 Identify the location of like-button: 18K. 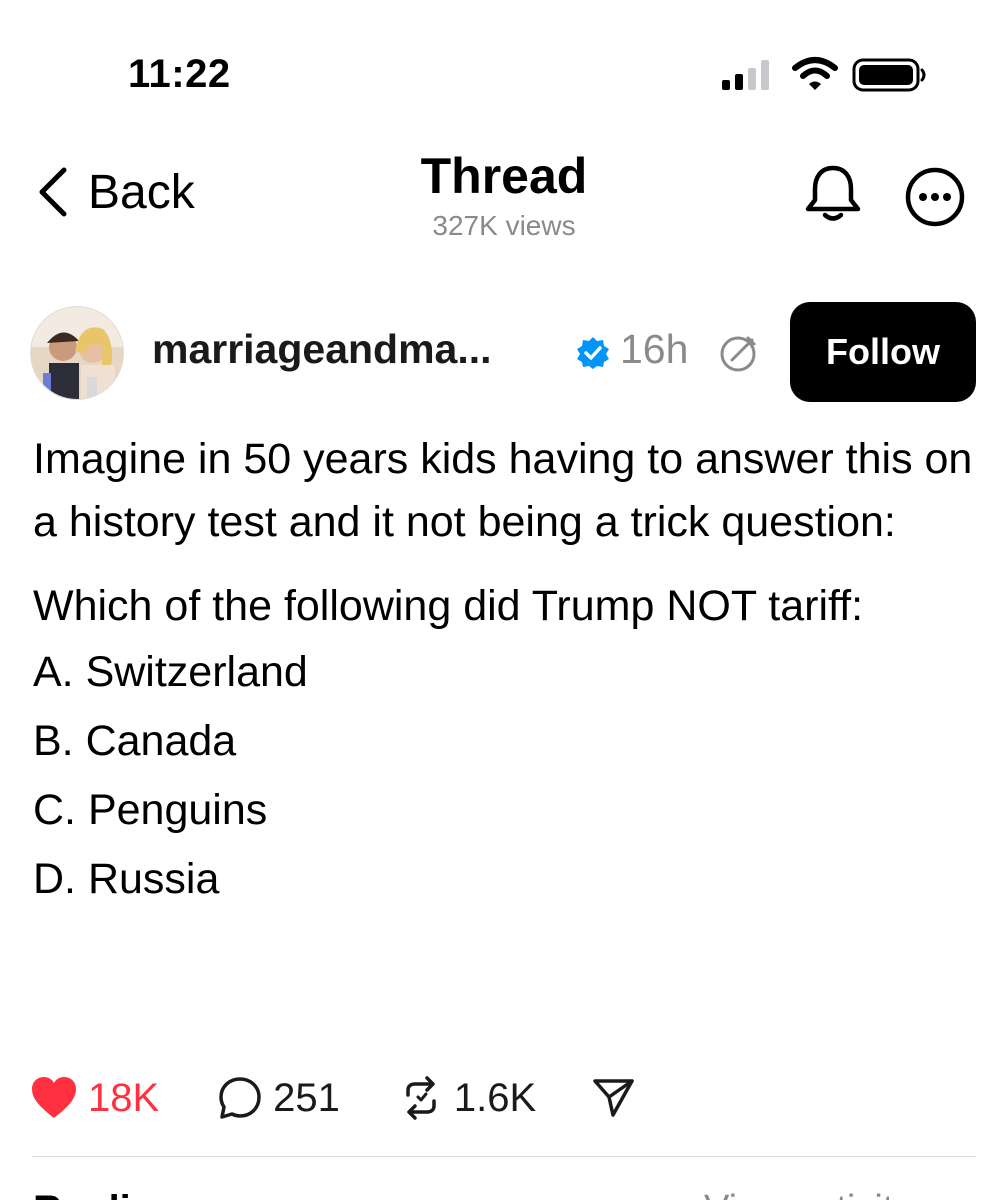
(94, 1098).